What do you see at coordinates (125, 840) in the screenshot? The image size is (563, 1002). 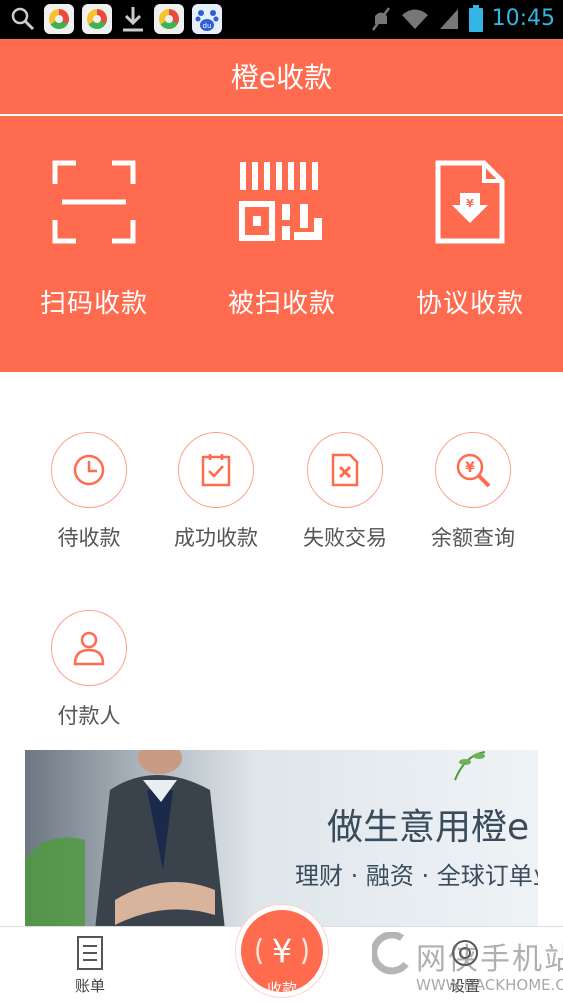 I see `banner-illustration` at bounding box center [125, 840].